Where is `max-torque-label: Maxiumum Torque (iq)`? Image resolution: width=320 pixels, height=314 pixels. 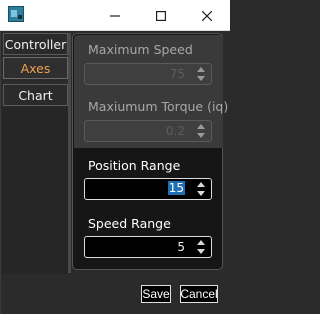
max-torque-label: Maxiumum Torque (iq) is located at coordinates (158, 106).